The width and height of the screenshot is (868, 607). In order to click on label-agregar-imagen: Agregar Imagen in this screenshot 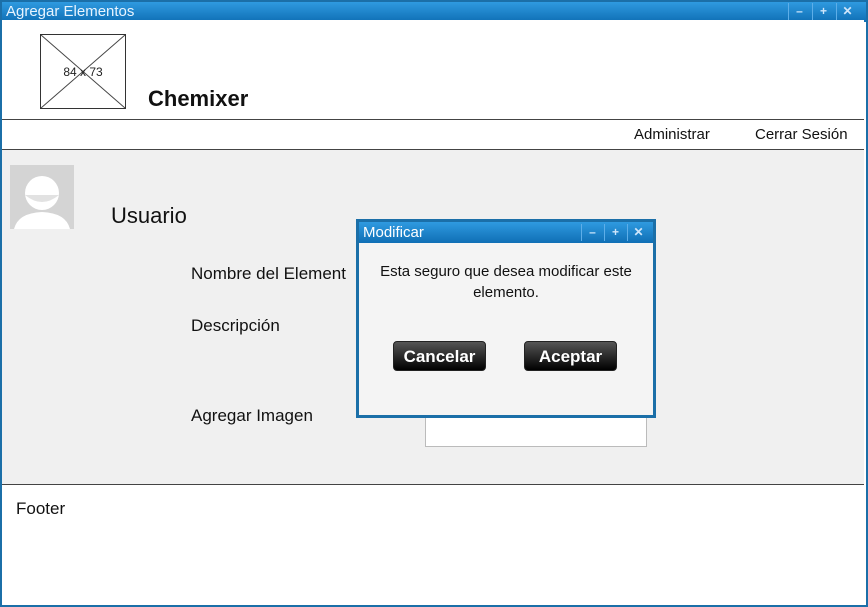, I will do `click(252, 415)`.